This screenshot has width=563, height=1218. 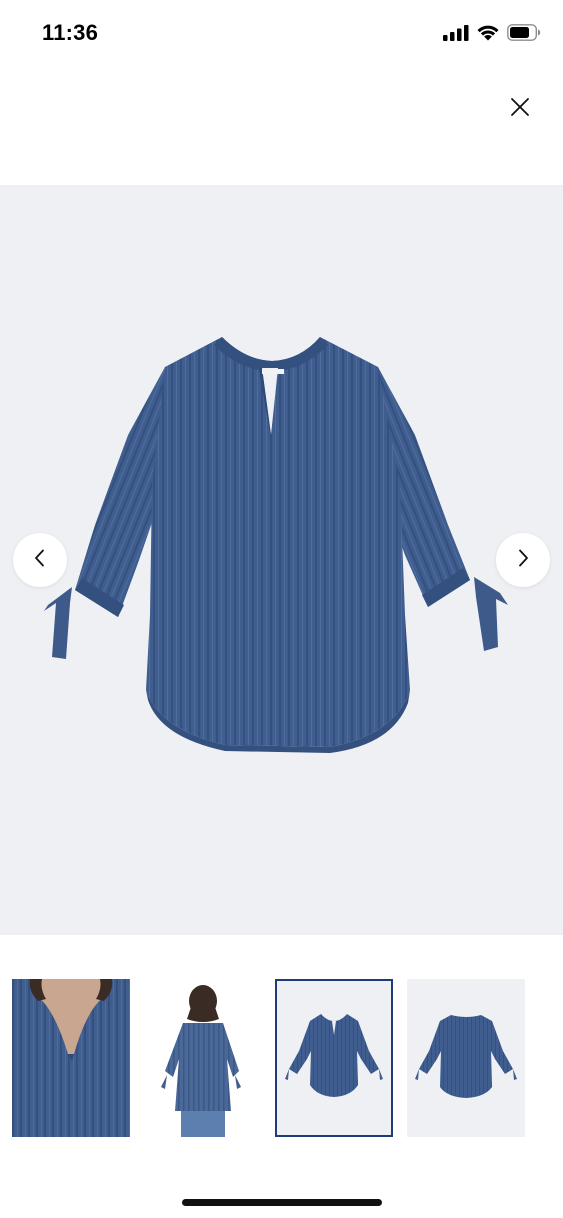 I want to click on thumbnail-back-flat, so click(x=466, y=1058).